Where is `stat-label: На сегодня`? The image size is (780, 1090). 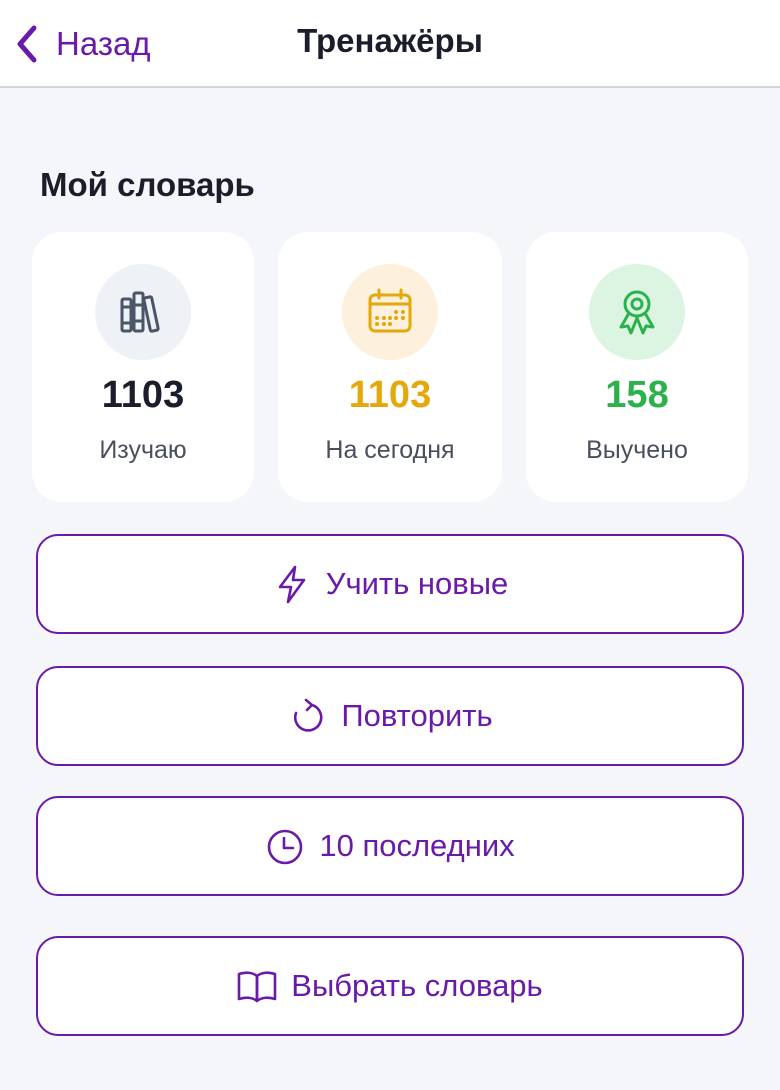
stat-label: На сегодня is located at coordinates (390, 450).